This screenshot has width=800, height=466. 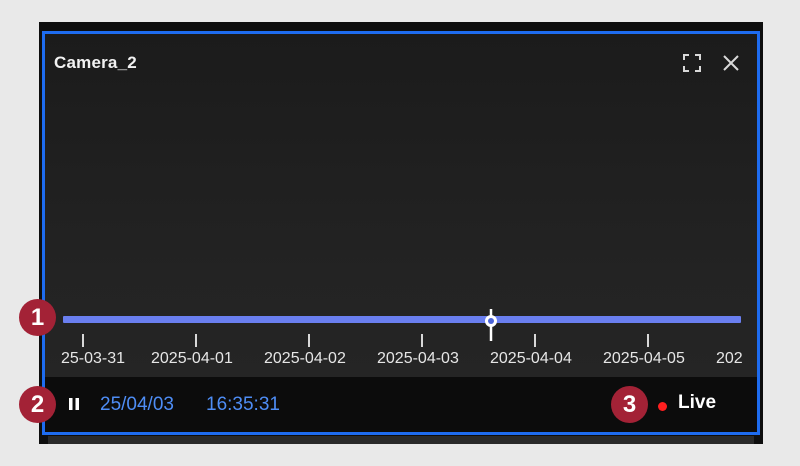 What do you see at coordinates (401, 404) in the screenshot?
I see `playback-controls: 25/04/03 16:35:31 Live` at bounding box center [401, 404].